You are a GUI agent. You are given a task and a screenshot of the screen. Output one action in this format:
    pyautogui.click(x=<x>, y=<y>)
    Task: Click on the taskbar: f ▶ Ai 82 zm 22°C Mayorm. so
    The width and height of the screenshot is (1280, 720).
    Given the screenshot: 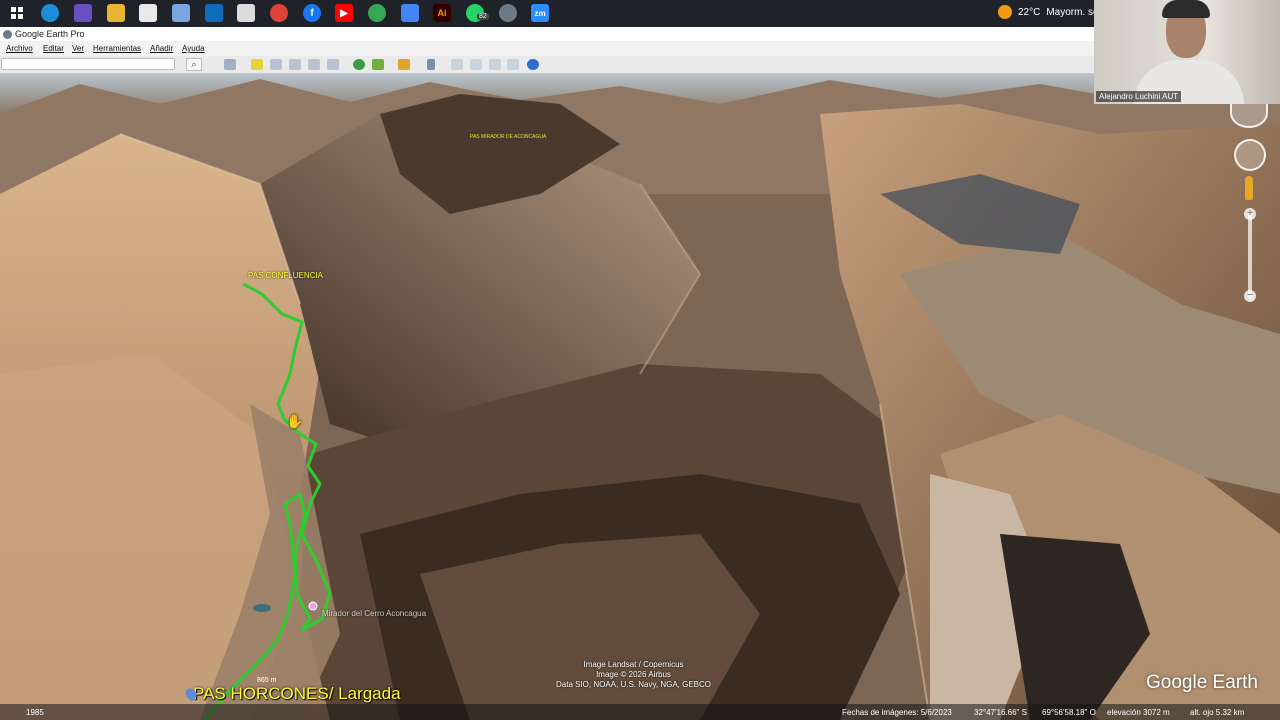 What is the action you would take?
    pyautogui.click(x=640, y=13)
    